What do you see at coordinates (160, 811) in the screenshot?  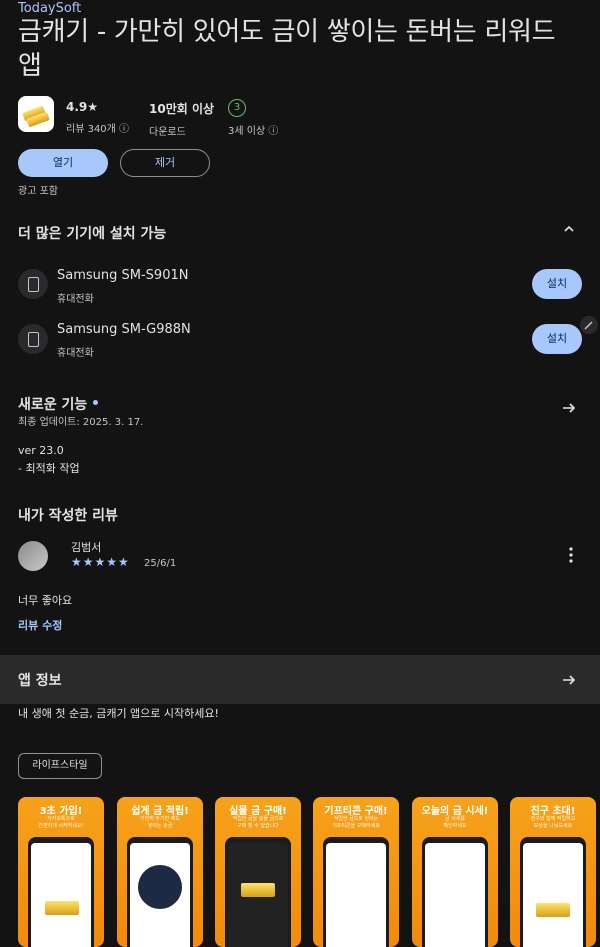 I see `screenshot-caption: 쉽게 금 적립!` at bounding box center [160, 811].